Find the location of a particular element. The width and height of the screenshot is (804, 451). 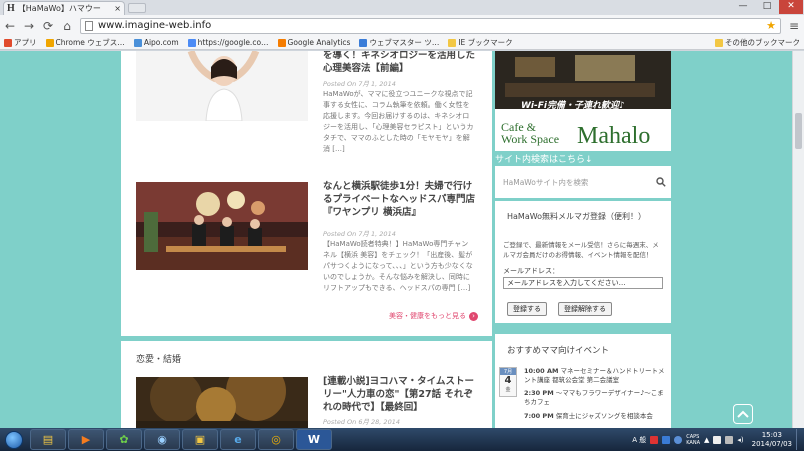

article-date: Posted On 7月 1, 2014 is located at coordinates (359, 84).